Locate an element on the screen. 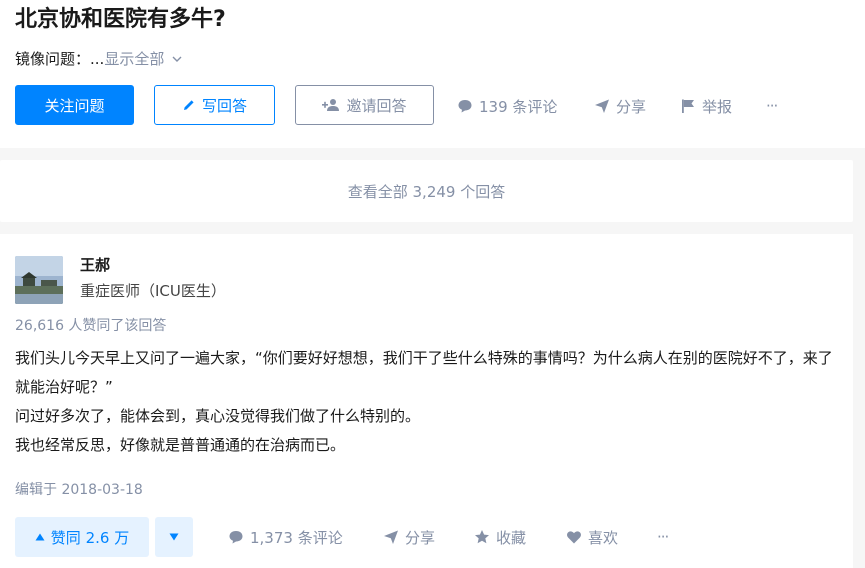  author-bio: 重症医师（ICU医生） is located at coordinates (153, 291).